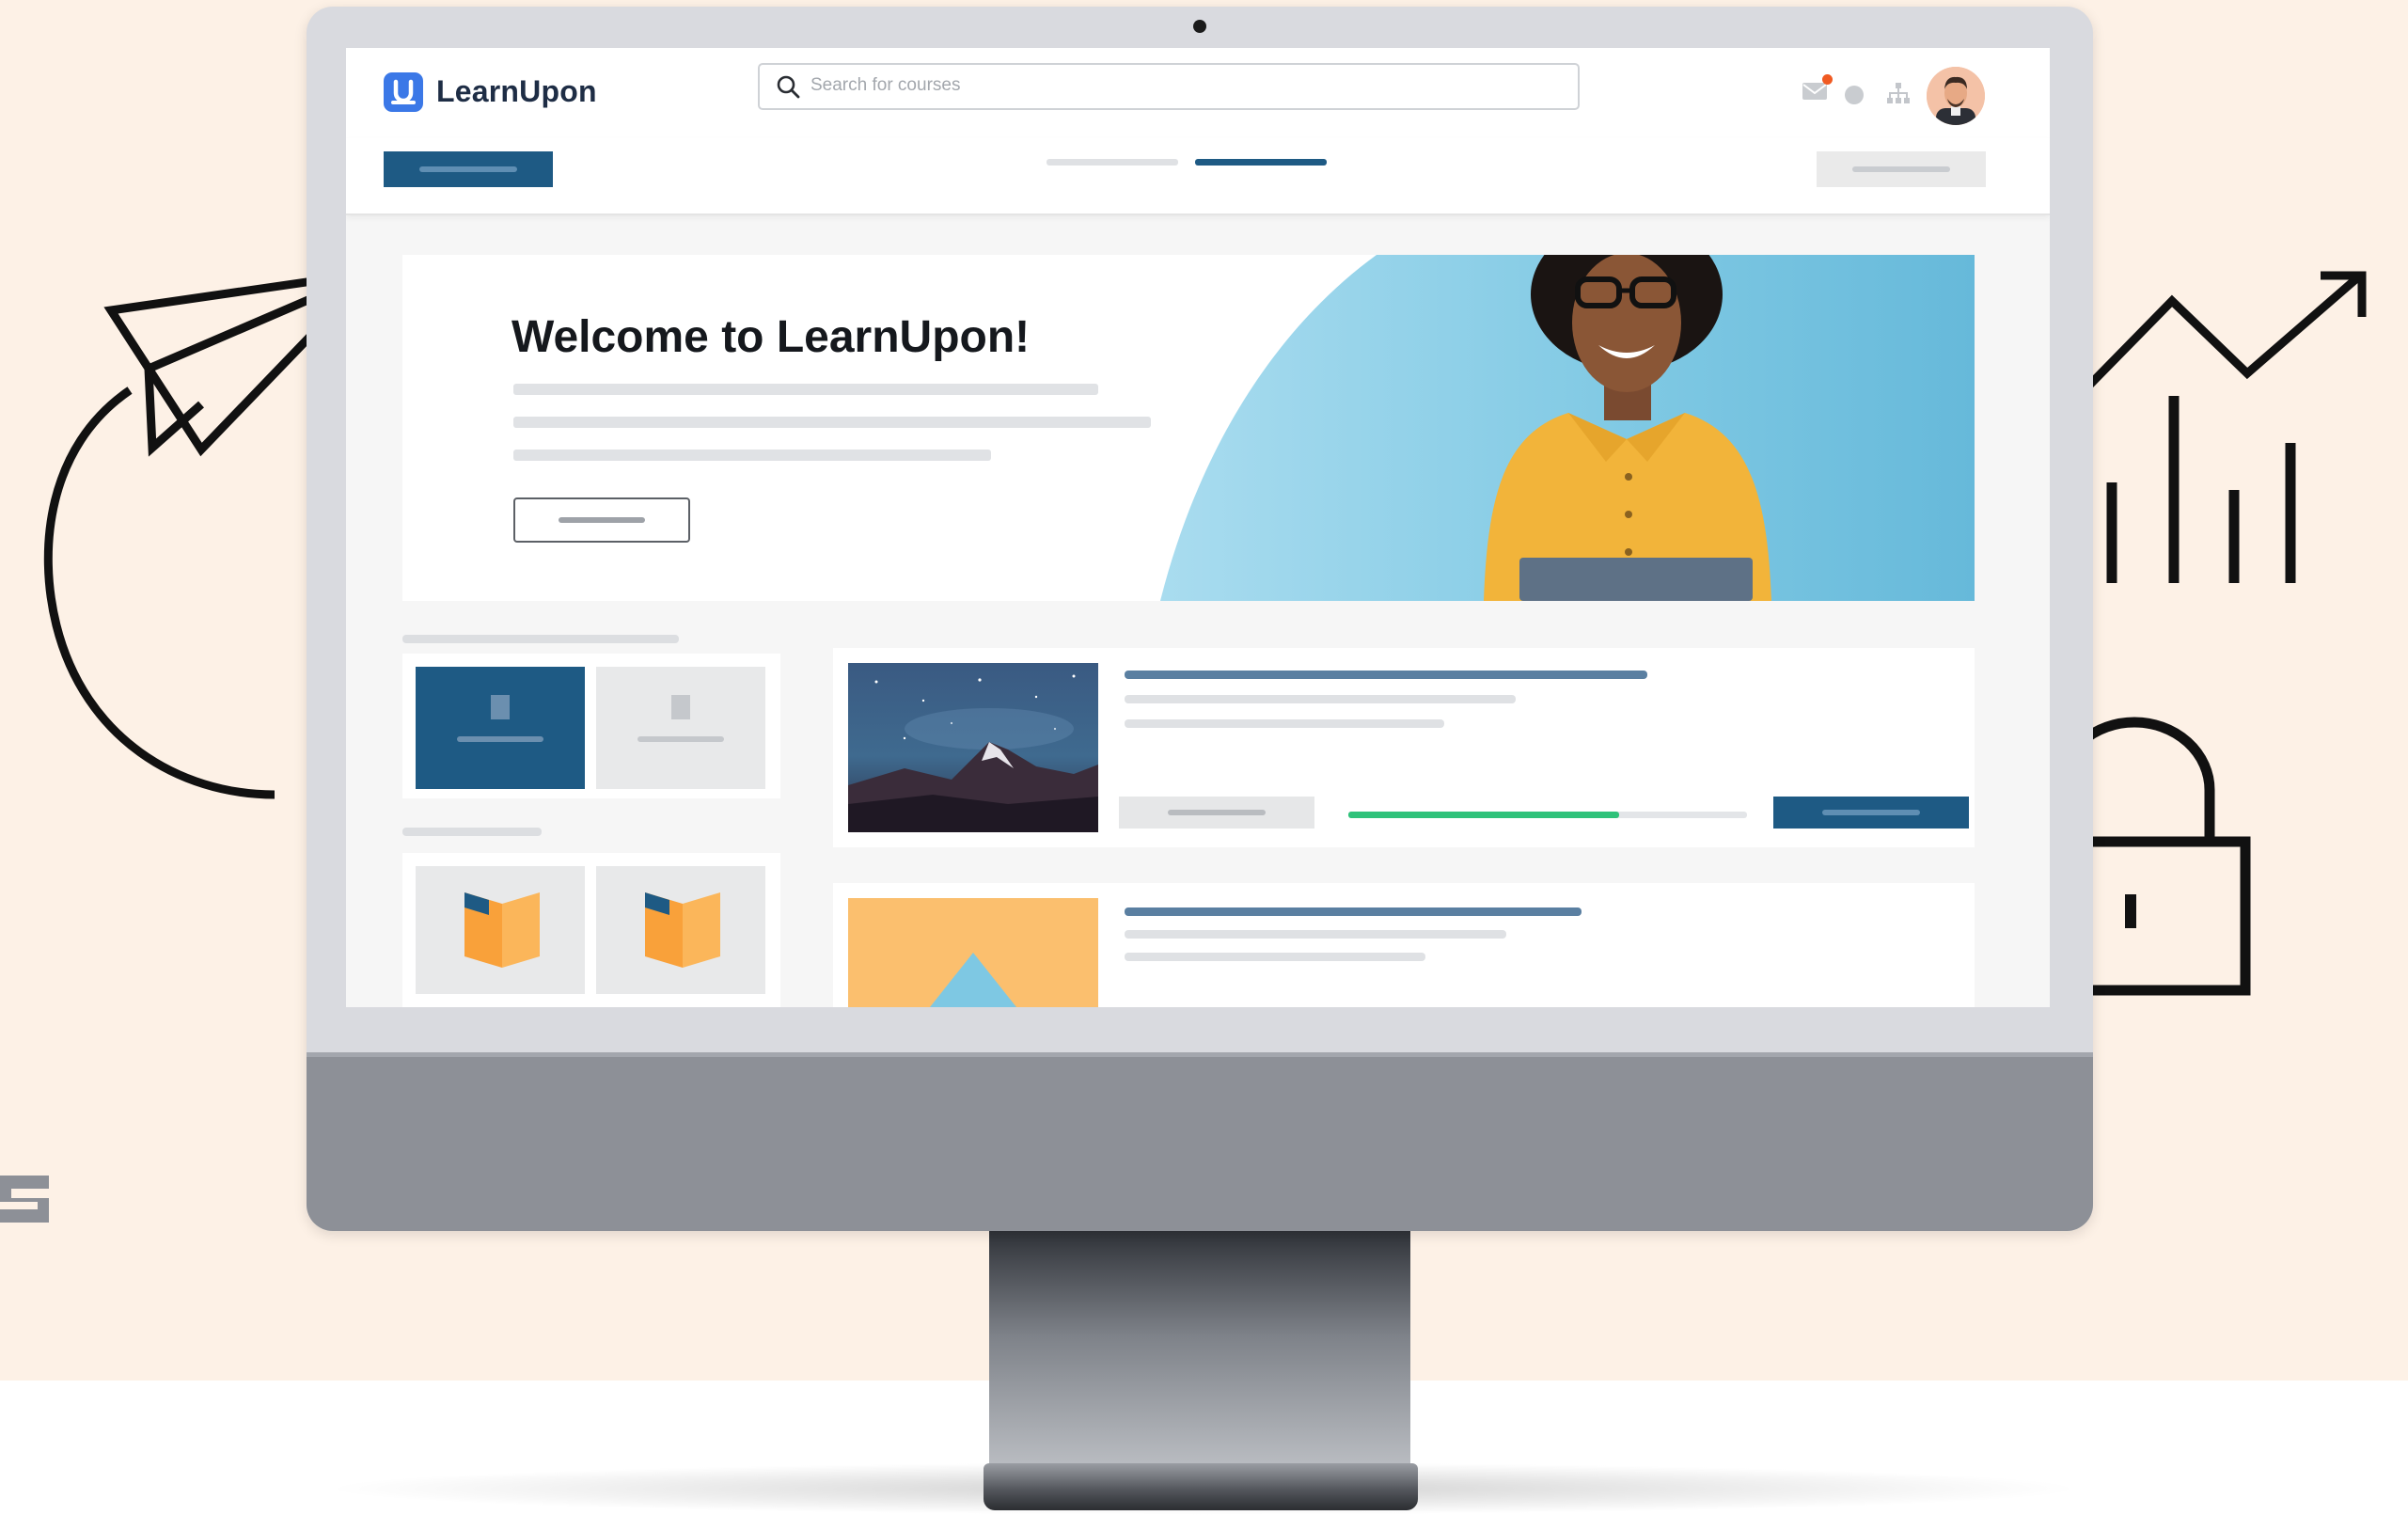  I want to click on course-primary-button, so click(1871, 813).